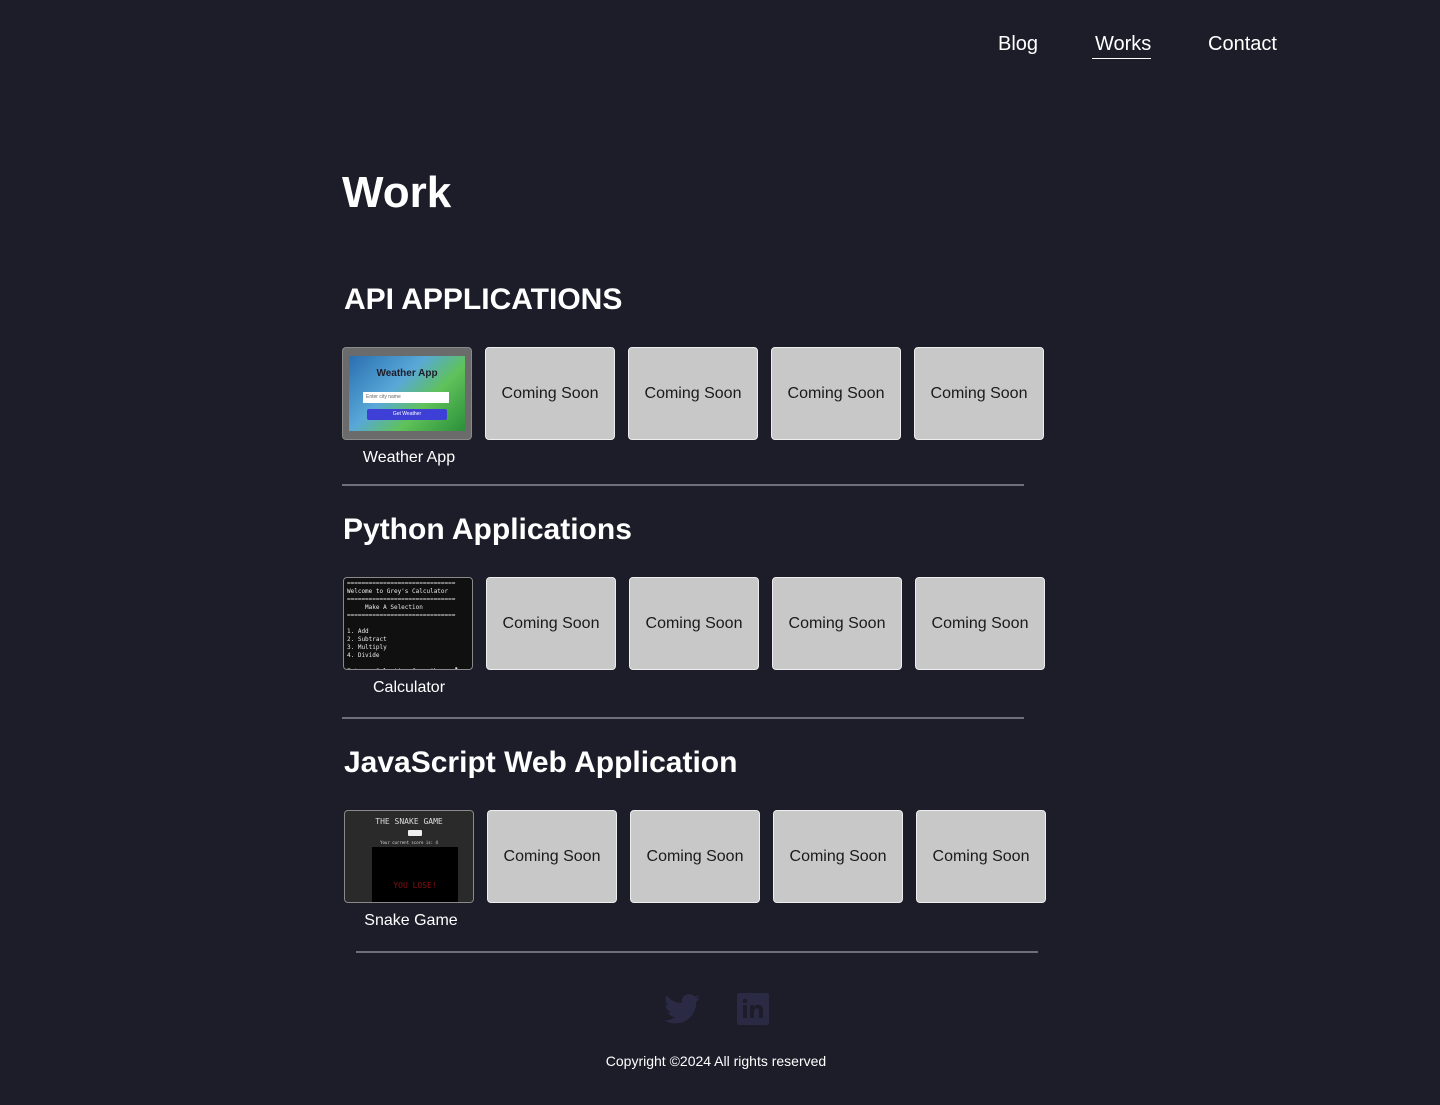 The width and height of the screenshot is (1440, 1105). I want to click on nav-link-works: Works, so click(1123, 44).